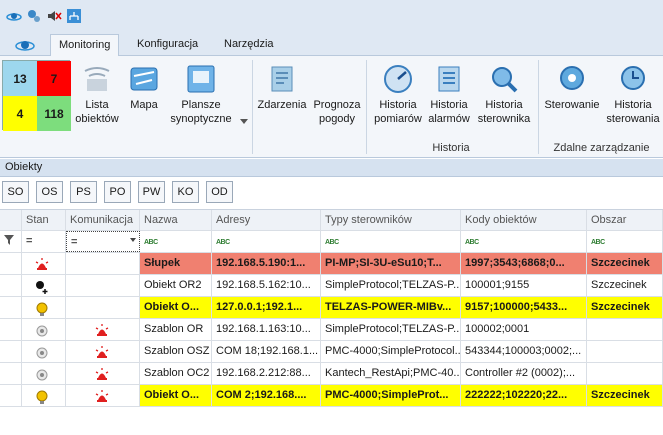  What do you see at coordinates (167, 45) in the screenshot?
I see `tab-konfiguracja: Konfiguracja` at bounding box center [167, 45].